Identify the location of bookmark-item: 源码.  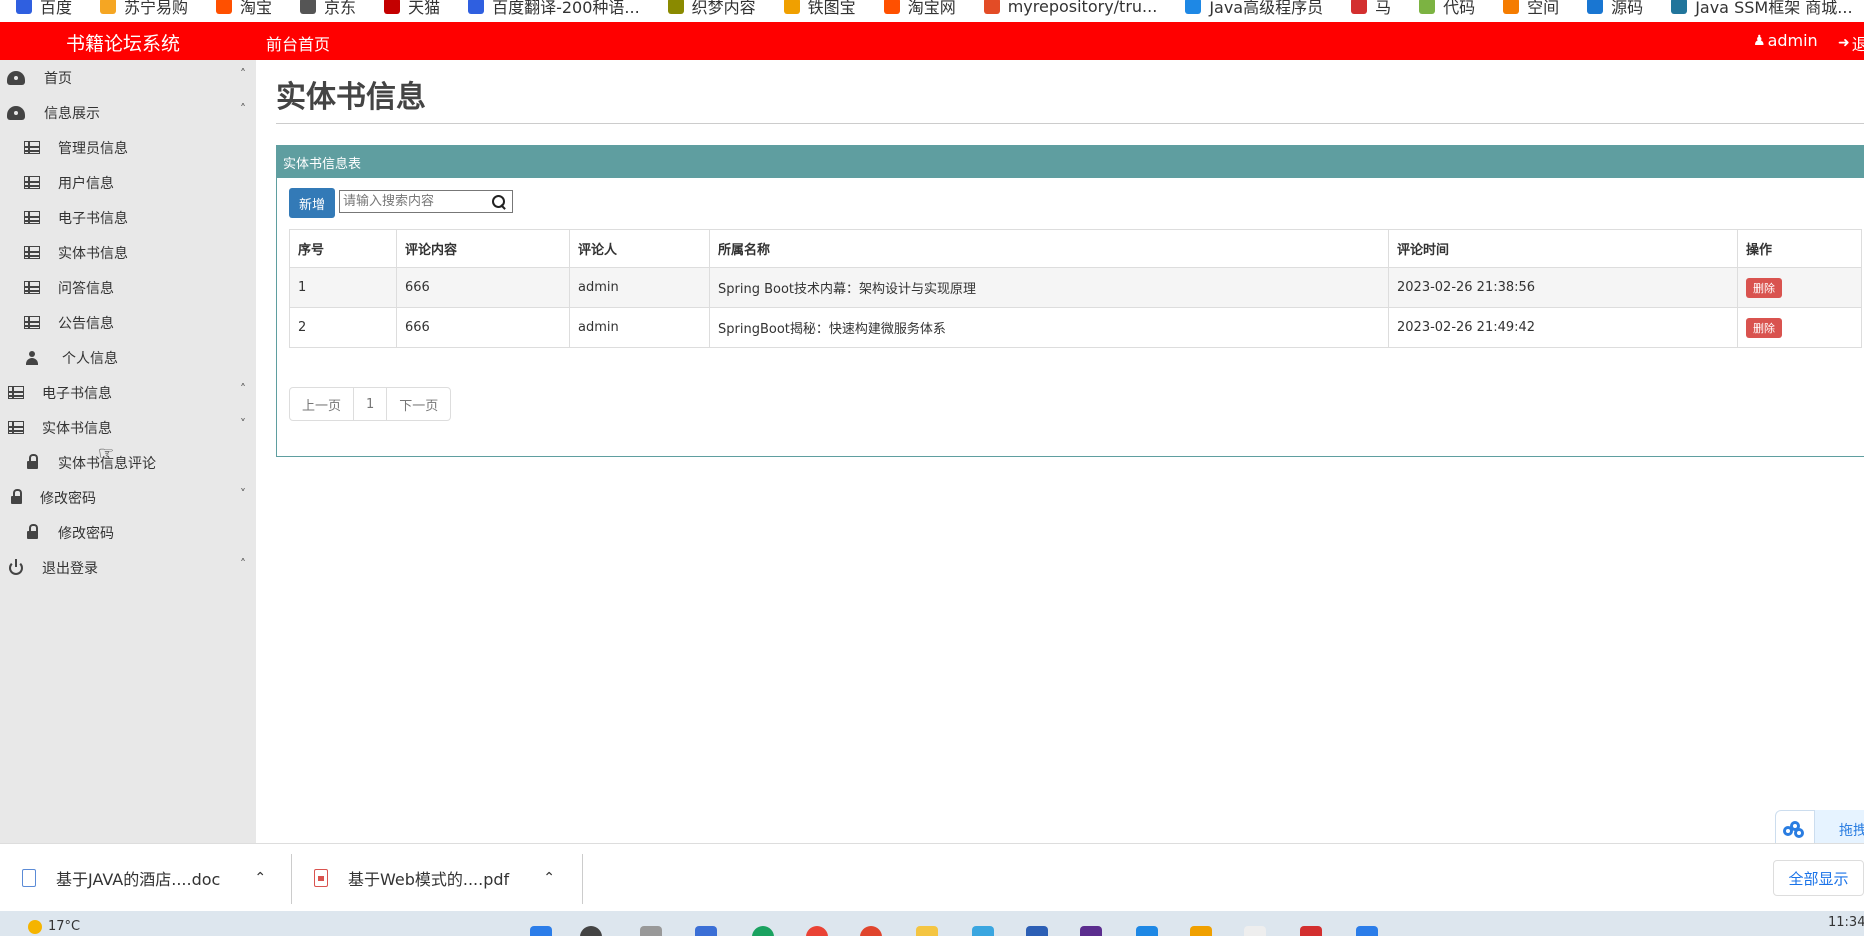
(1615, 9).